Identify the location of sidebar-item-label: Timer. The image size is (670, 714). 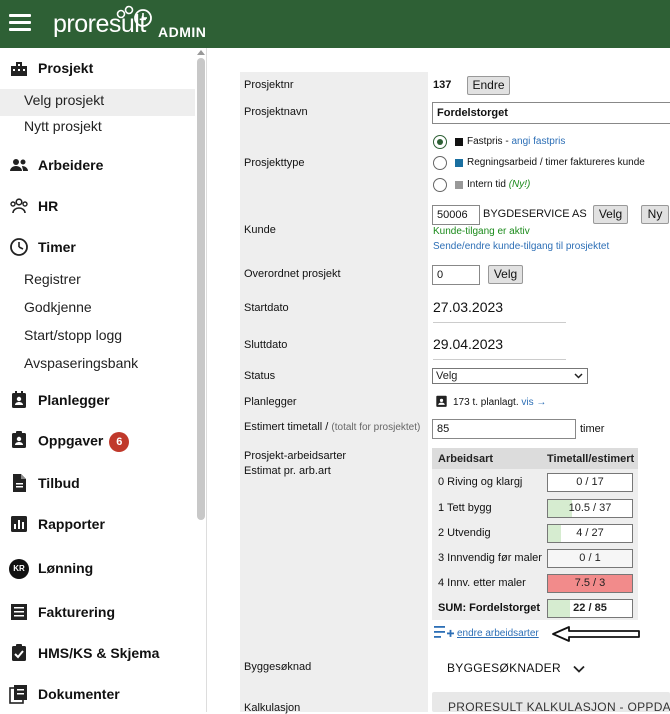
(57, 247).